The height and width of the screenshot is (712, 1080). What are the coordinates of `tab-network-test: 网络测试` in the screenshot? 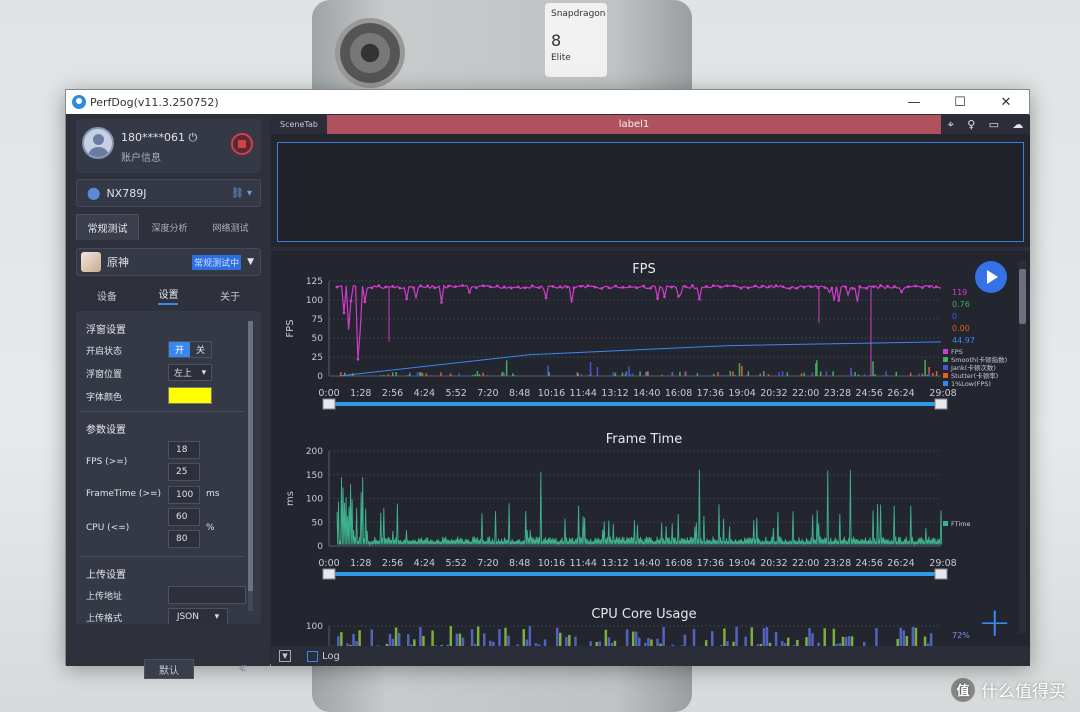 It's located at (230, 227).